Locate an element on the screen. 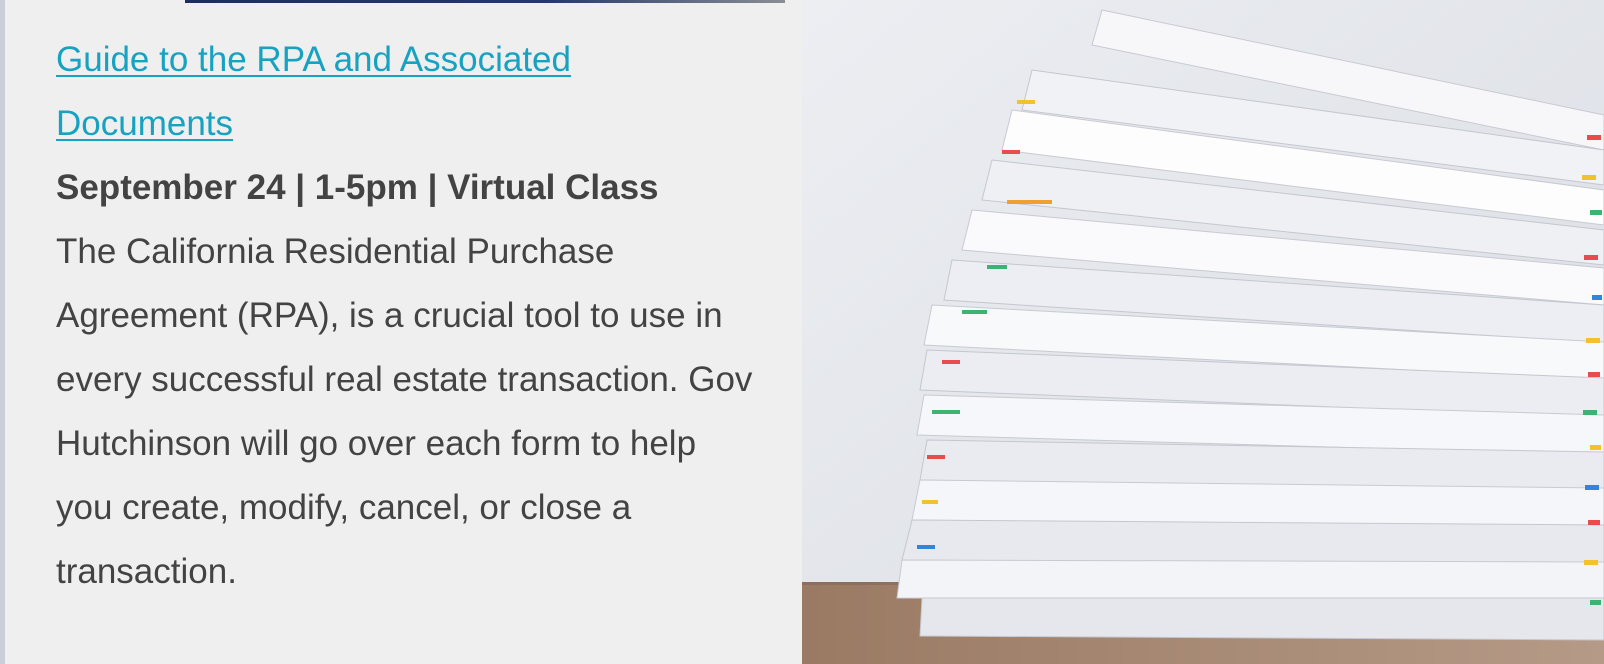 The height and width of the screenshot is (664, 1604). left-border-strip is located at coordinates (2, 332).